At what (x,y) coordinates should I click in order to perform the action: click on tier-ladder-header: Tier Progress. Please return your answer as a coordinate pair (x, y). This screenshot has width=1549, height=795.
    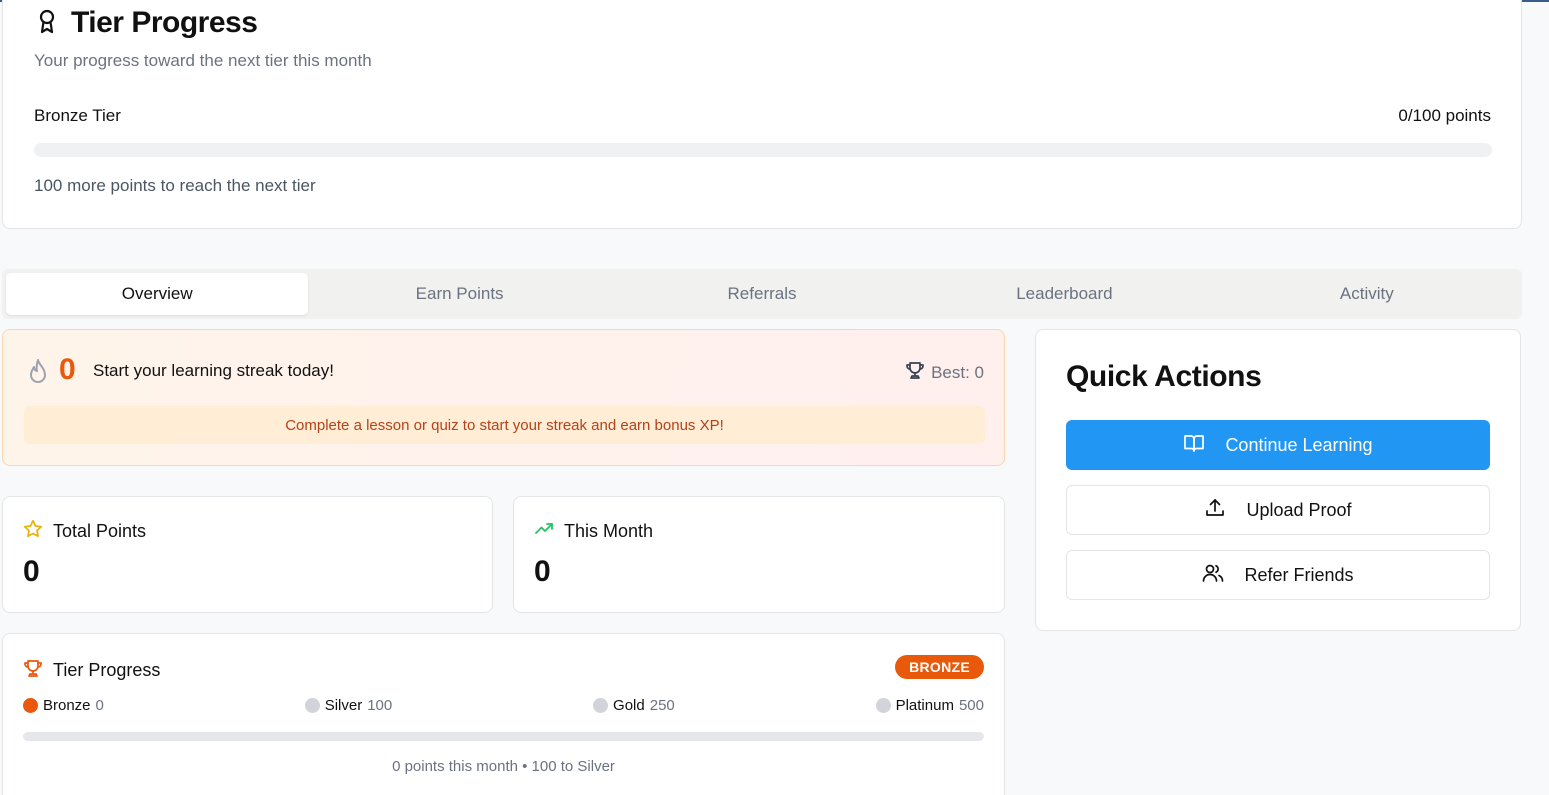
    Looking at the image, I should click on (91, 670).